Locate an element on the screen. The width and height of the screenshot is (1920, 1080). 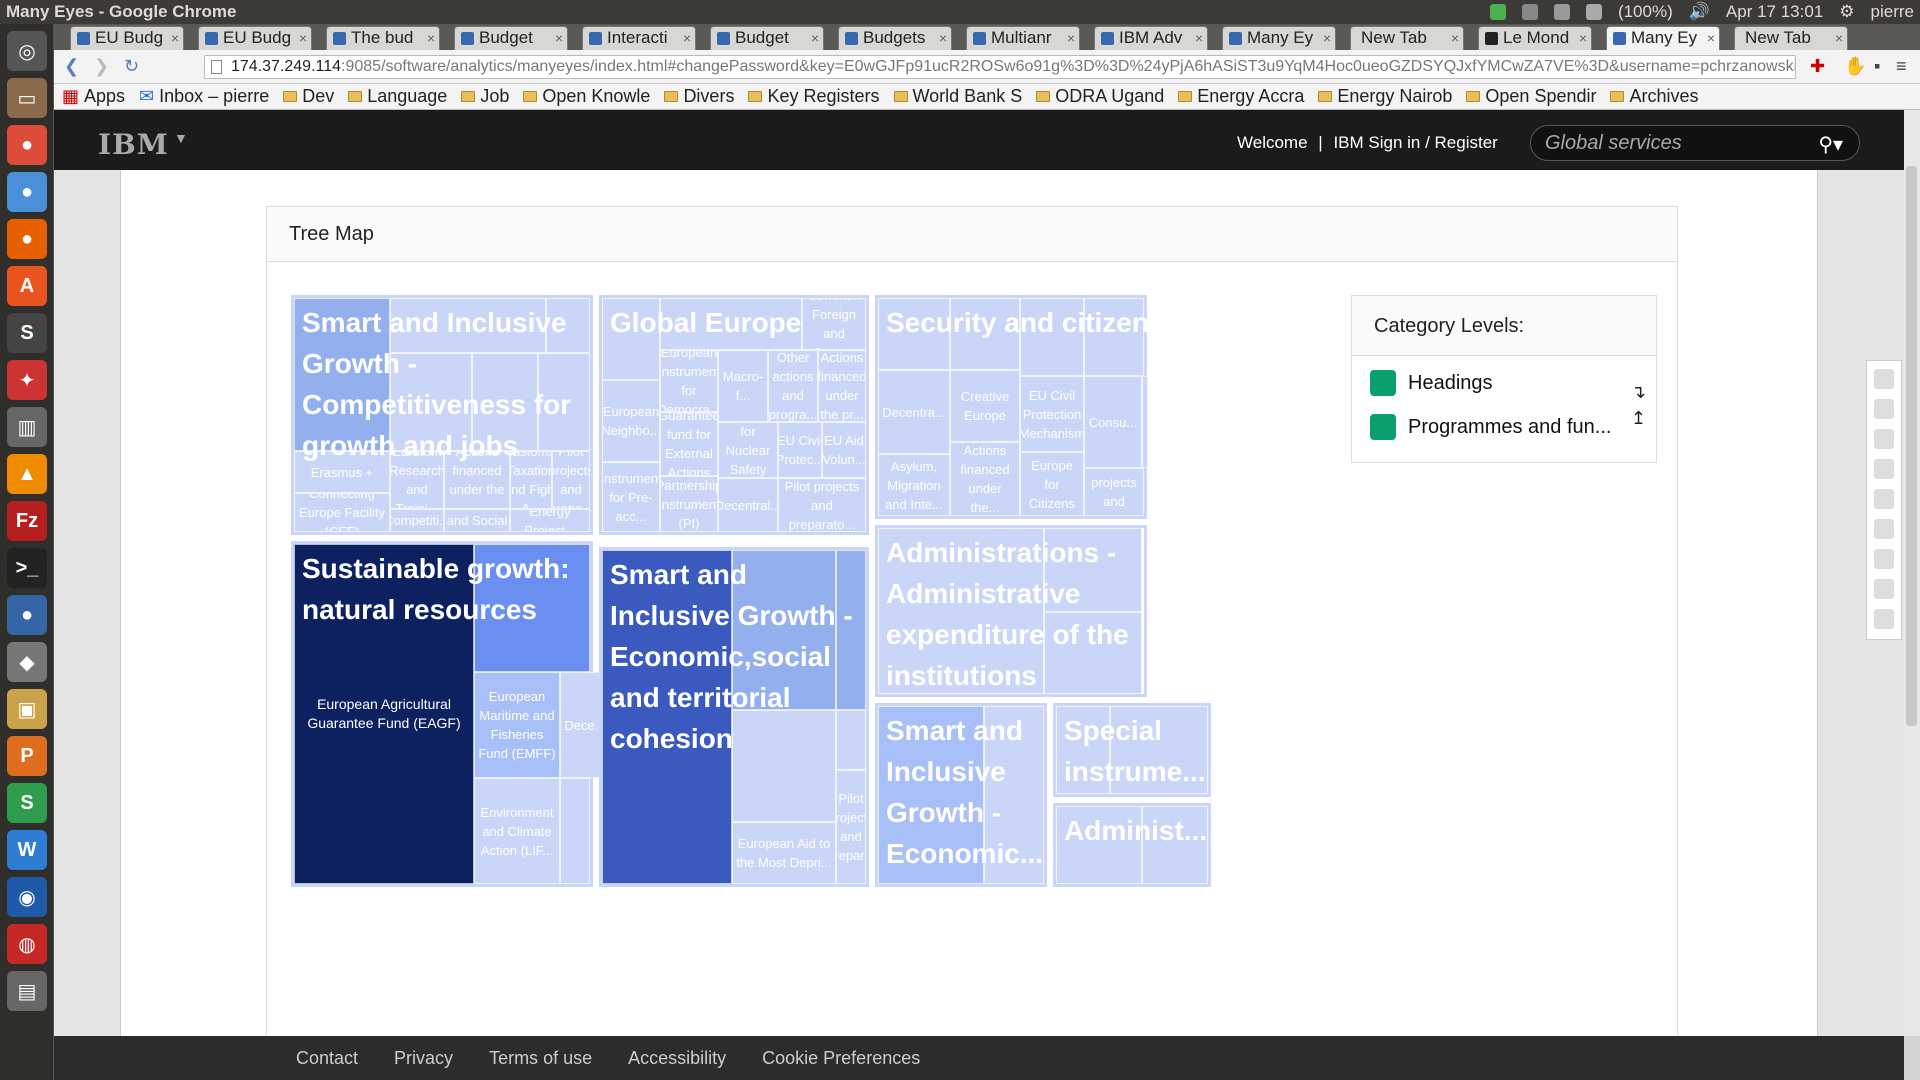
treemap-cell: Connecting Europe Facility (CEF) is located at coordinates (342, 512).